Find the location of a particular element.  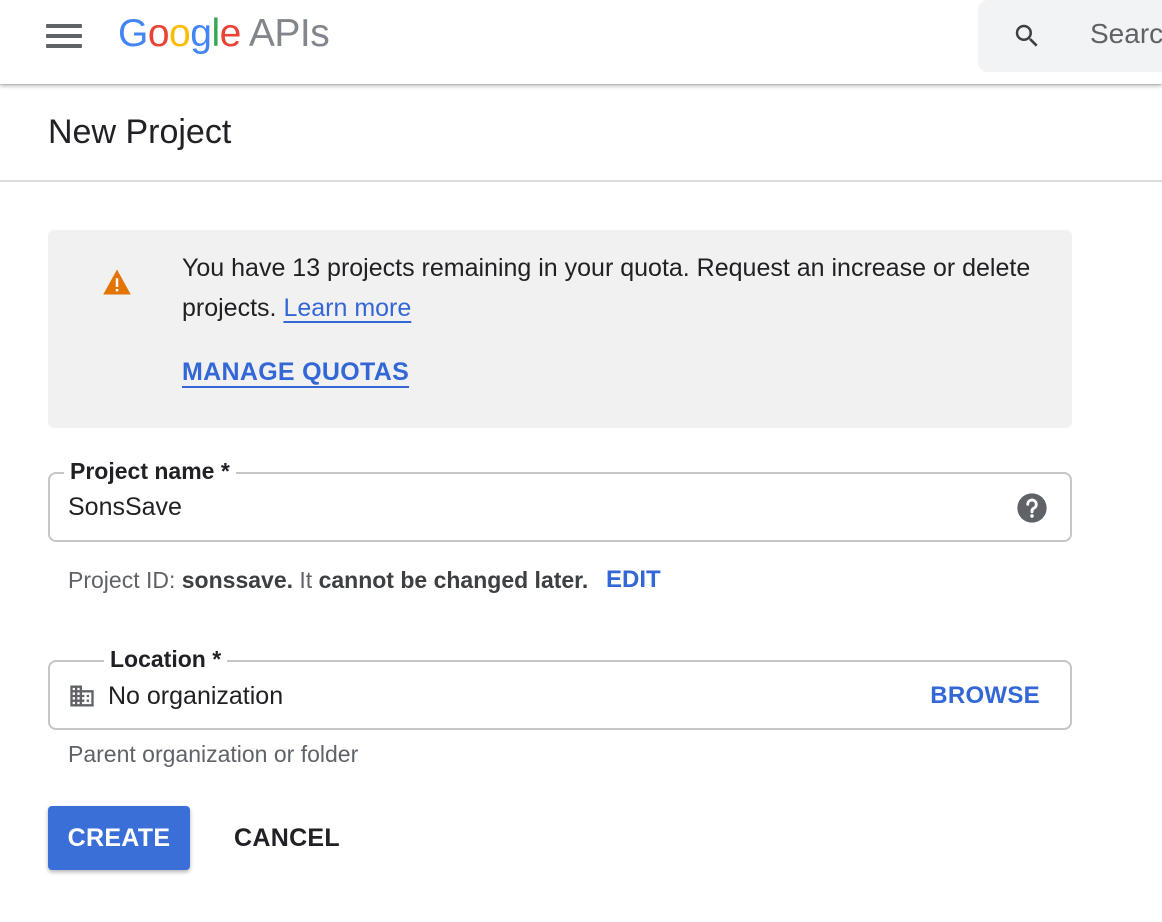

title-divider is located at coordinates (581, 181).